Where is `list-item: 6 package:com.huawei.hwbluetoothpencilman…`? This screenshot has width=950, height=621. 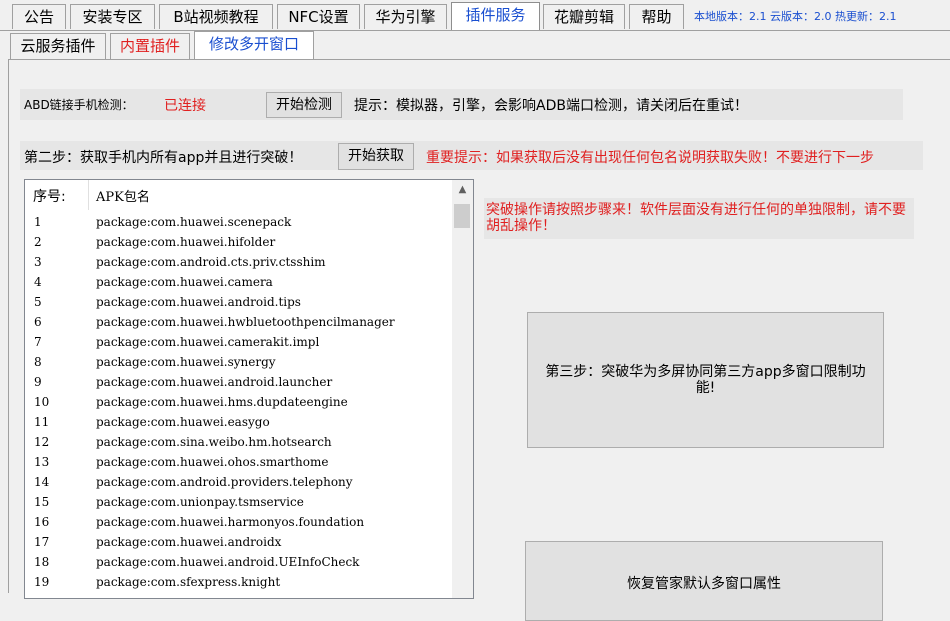 list-item: 6 package:com.huawei.hwbluetoothpencilman… is located at coordinates (238, 322).